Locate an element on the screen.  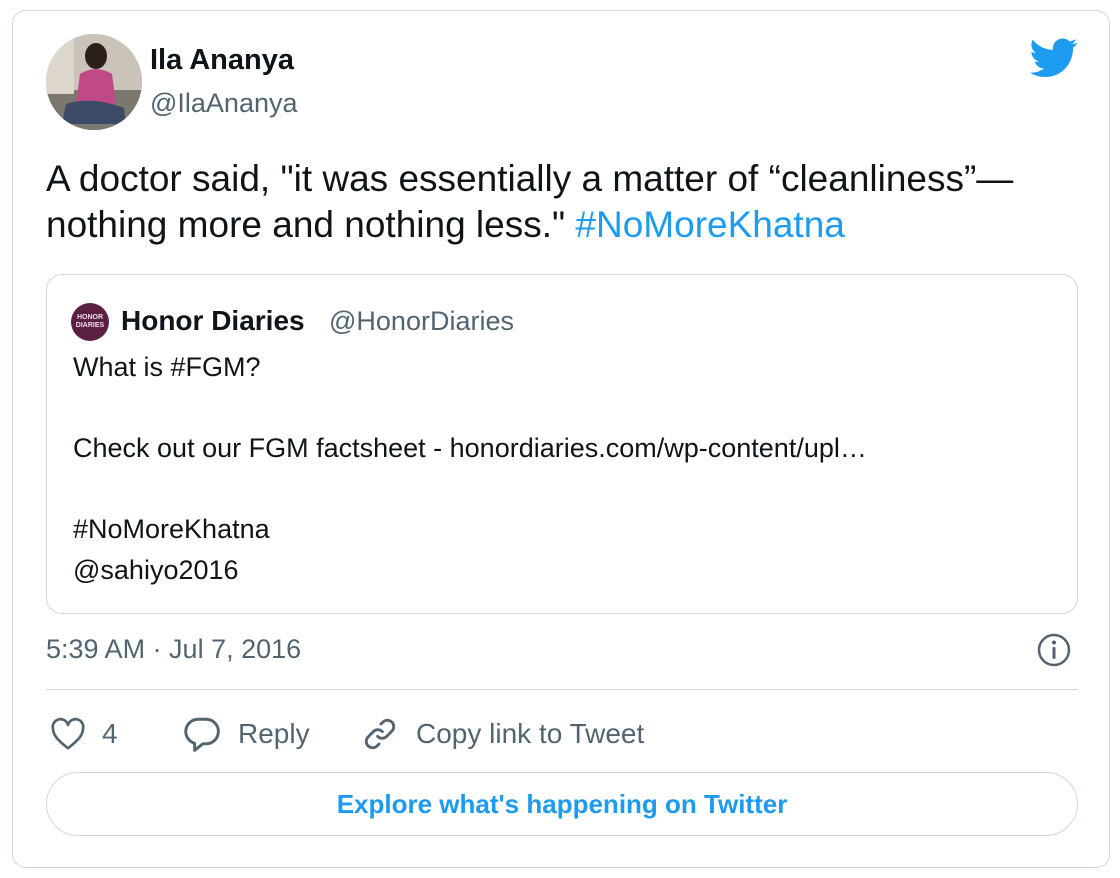
copy-link-button: Copy link to Tweet is located at coordinates (502, 734).